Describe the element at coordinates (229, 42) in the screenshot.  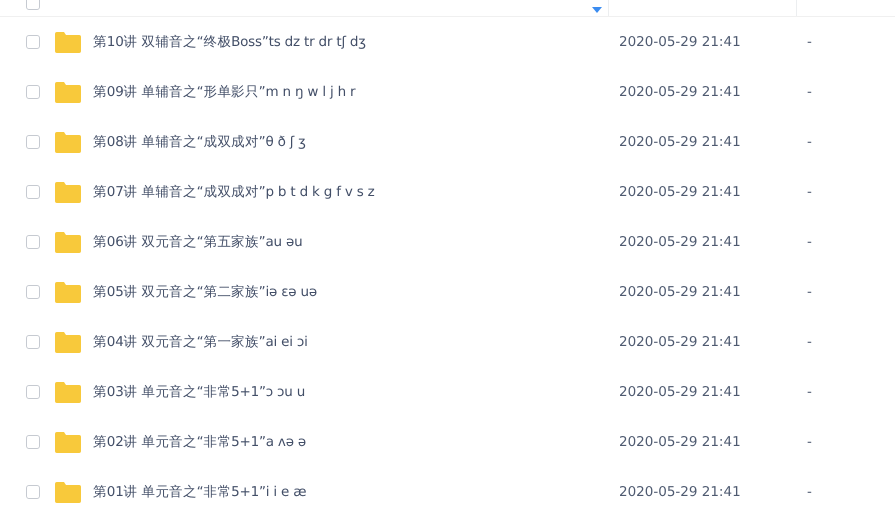
I see `folder-name: 第10讲 双辅音之“终极Boss”ts dz tr dr tʃ dʒ` at that location.